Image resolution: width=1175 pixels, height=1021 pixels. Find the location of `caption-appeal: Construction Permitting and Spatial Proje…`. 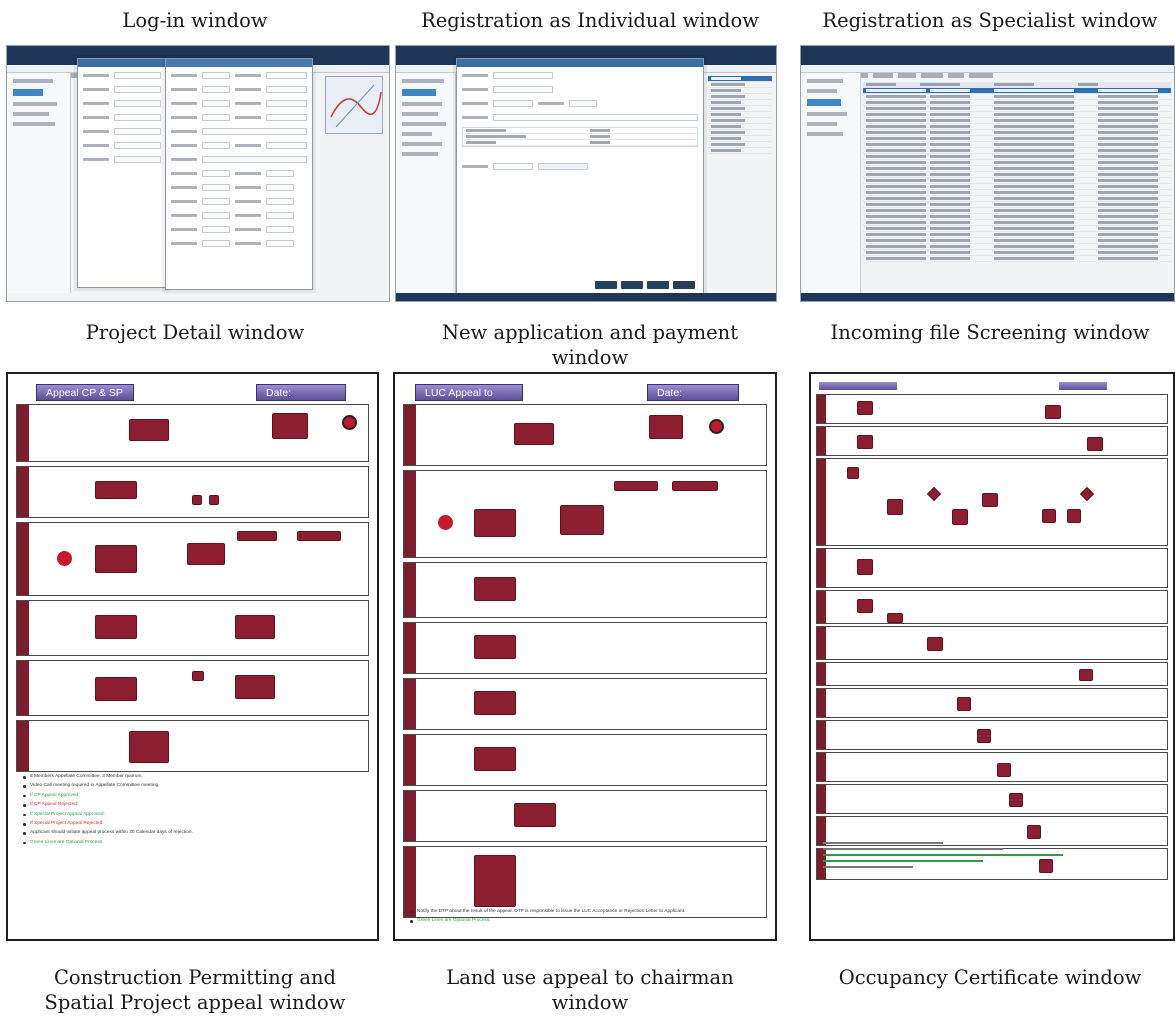

caption-appeal: Construction Permitting and Spatial Proje… is located at coordinates (195, 990).